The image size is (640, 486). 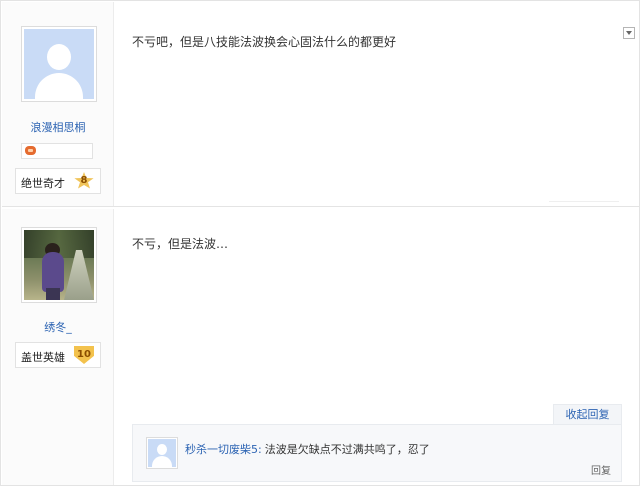 What do you see at coordinates (58, 104) in the screenshot?
I see `author-sidebar: 浪漫相思桐 绝世奇才 8` at bounding box center [58, 104].